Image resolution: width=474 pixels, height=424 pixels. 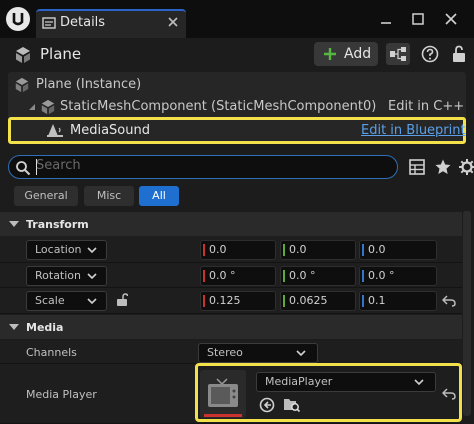 I want to click on search-icon, so click(x=23, y=168).